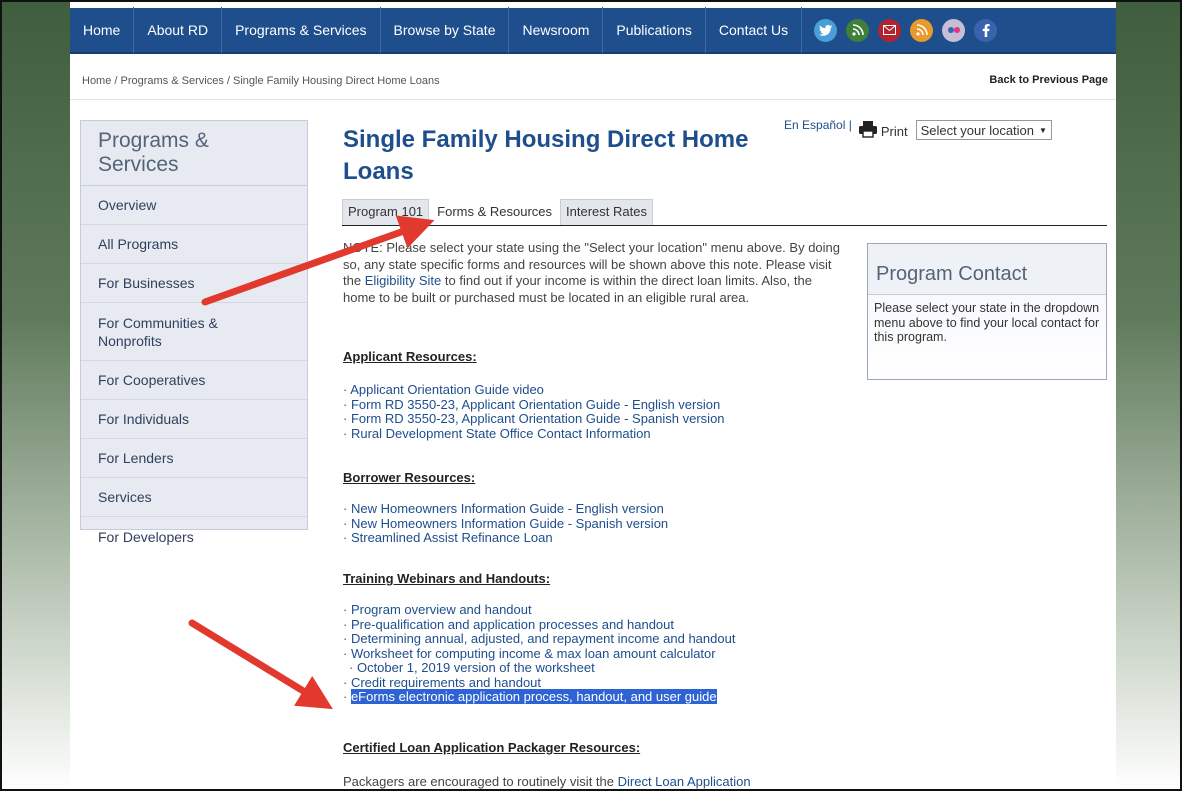 The image size is (1182, 791). I want to click on page-background-right, so click(1149, 395).